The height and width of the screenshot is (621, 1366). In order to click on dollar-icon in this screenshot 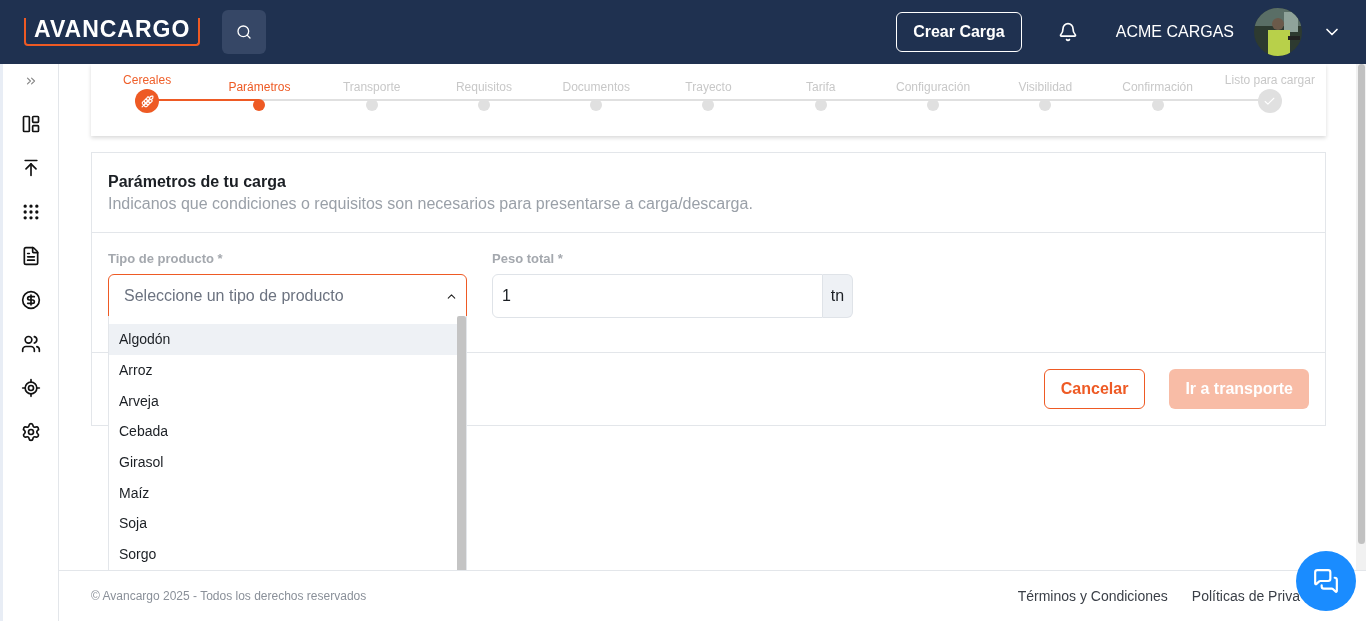, I will do `click(30, 300)`.